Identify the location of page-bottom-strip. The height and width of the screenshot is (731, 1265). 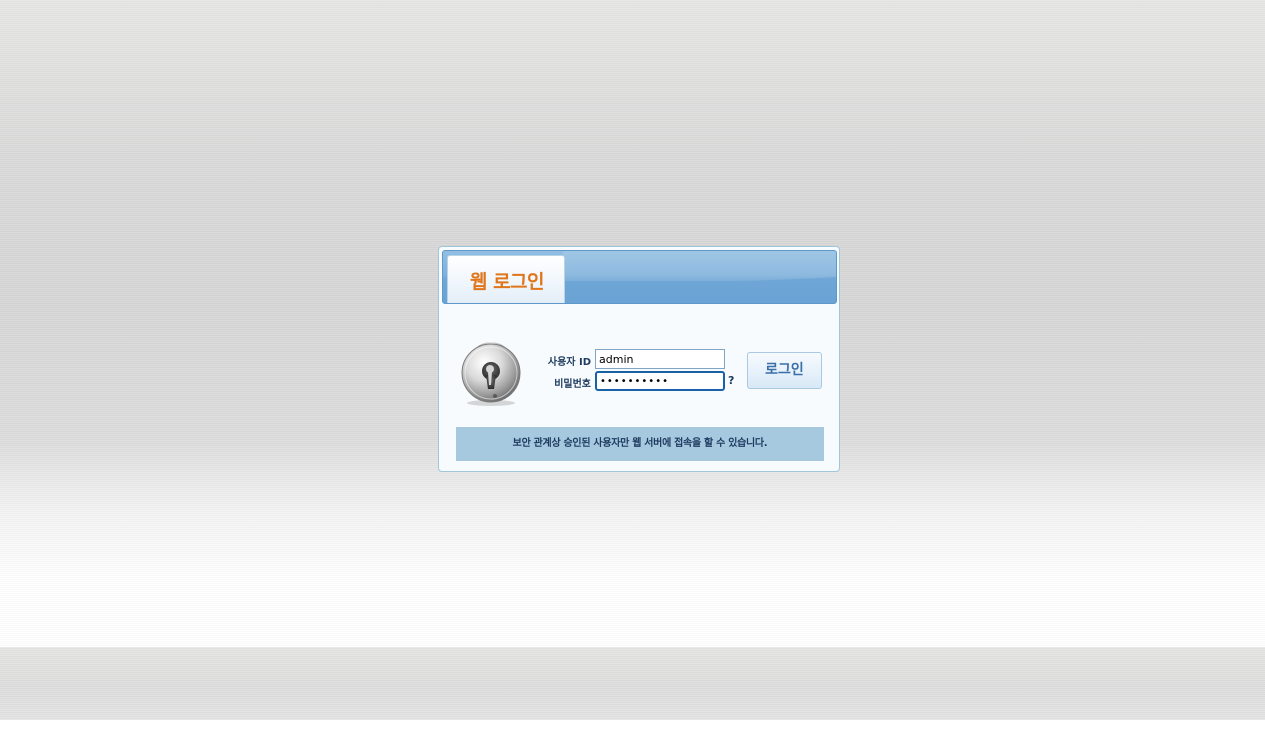
(632, 725).